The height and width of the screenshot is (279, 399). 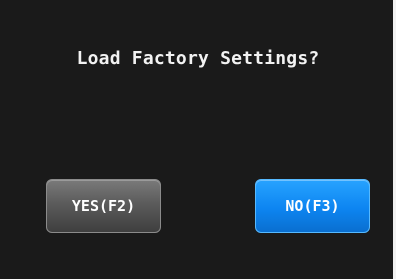 I want to click on dialog-prompt: Load Factory Settings?, so click(x=198, y=58).